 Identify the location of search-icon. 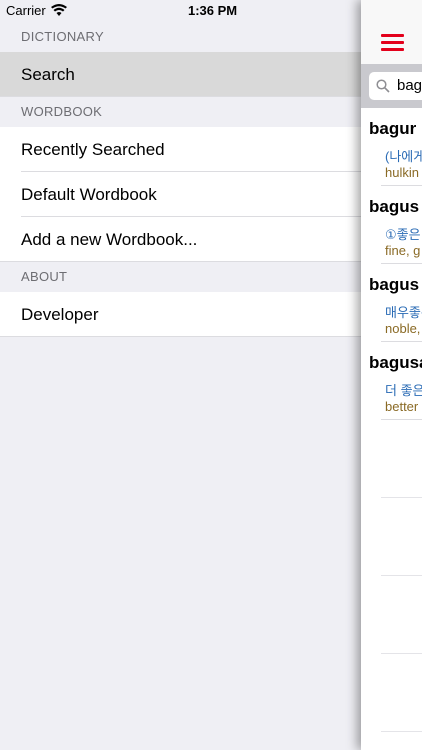
(383, 86).